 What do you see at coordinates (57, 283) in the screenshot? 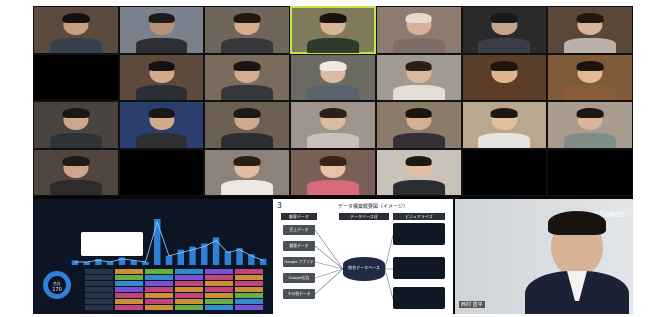
I see `kpi-label: 合計` at bounding box center [57, 283].